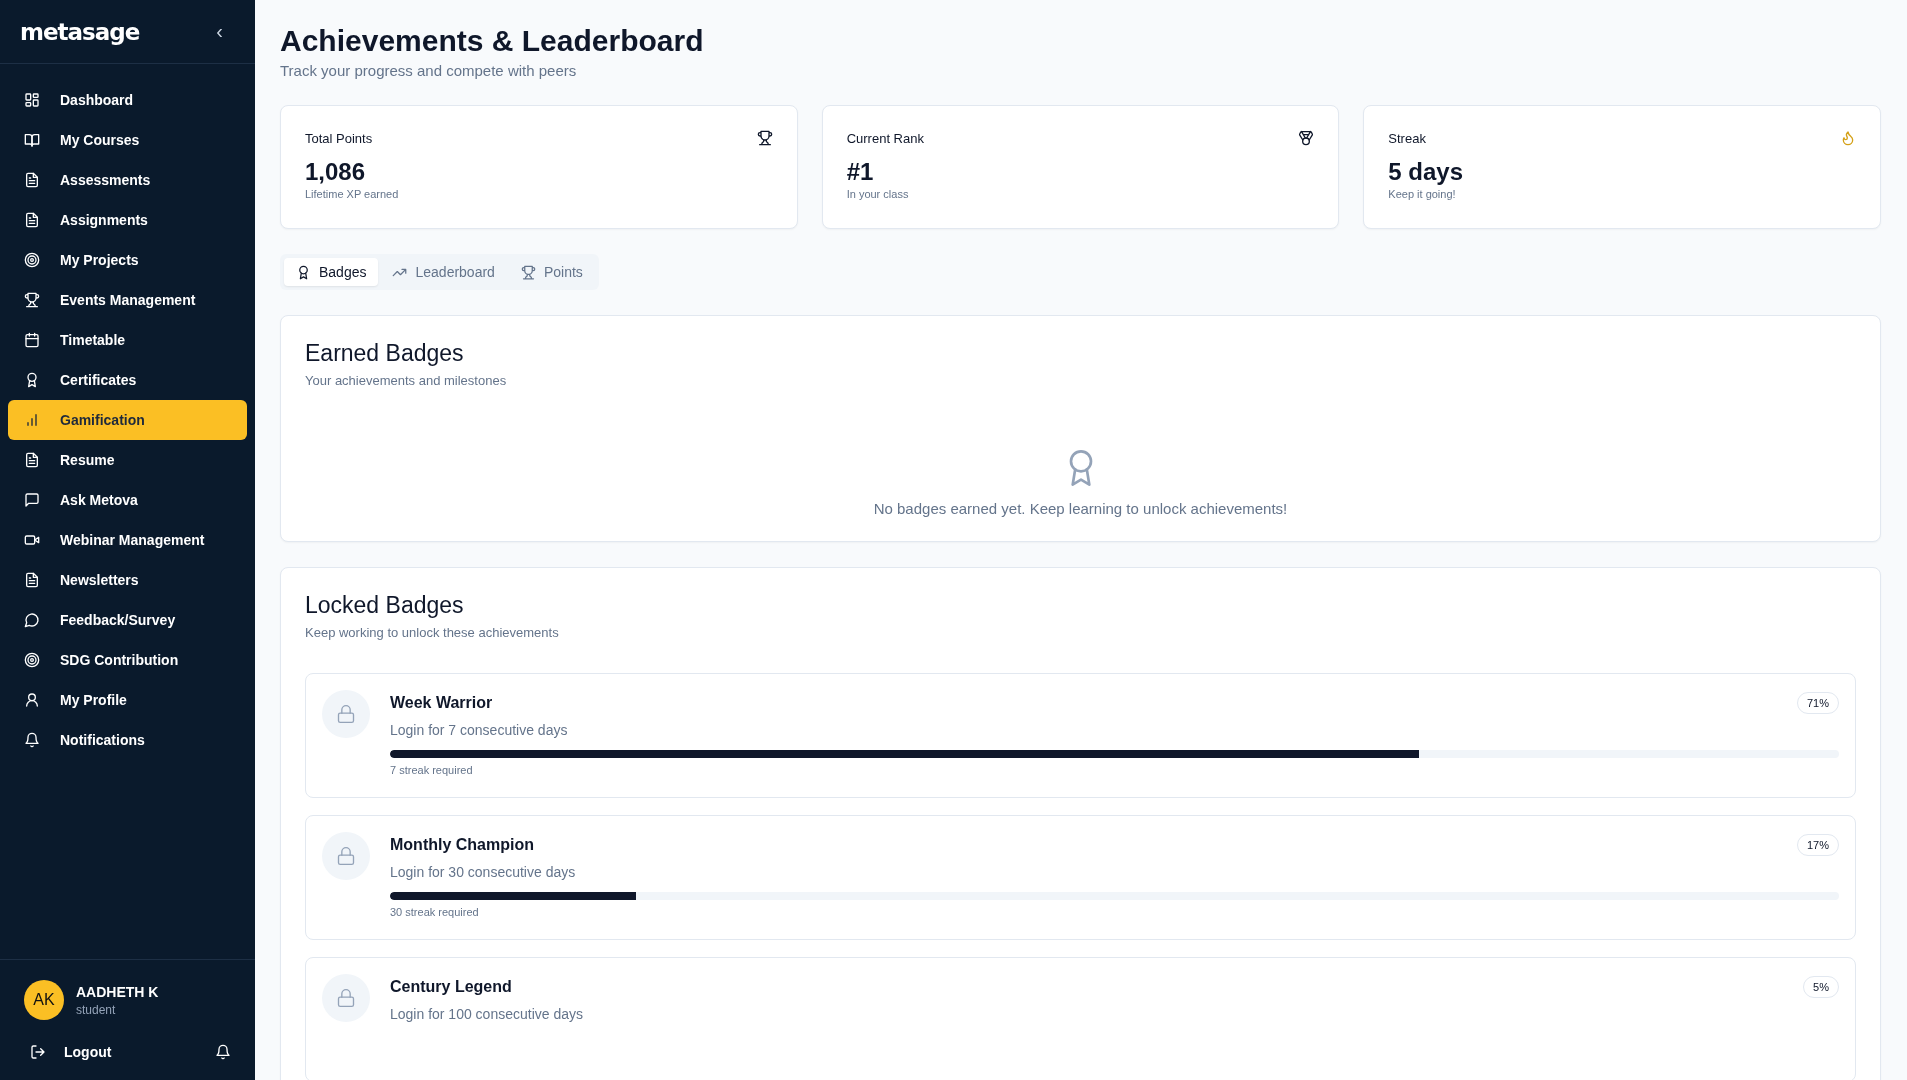 Image resolution: width=1907 pixels, height=1080 pixels. Describe the element at coordinates (32, 700) in the screenshot. I see `user-icon` at that location.